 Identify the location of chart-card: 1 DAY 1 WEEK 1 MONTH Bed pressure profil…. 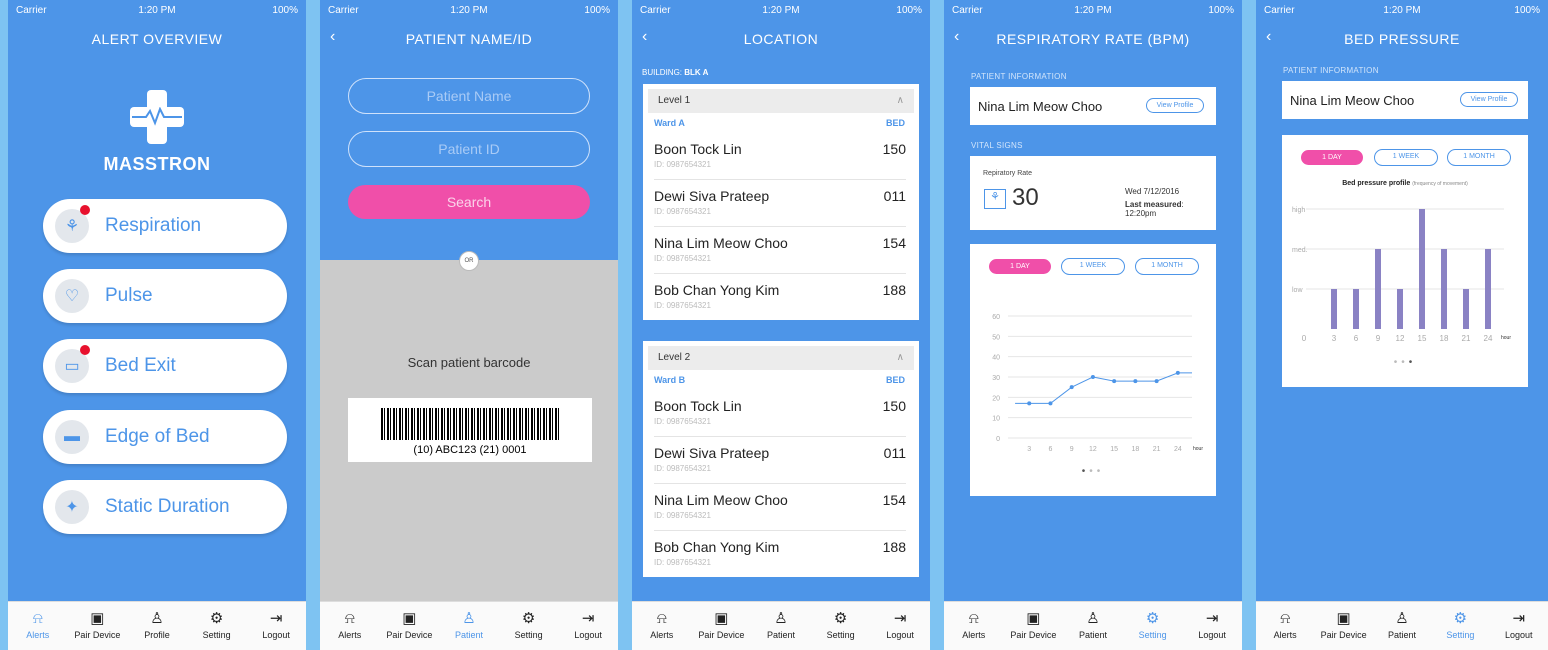
(1405, 261).